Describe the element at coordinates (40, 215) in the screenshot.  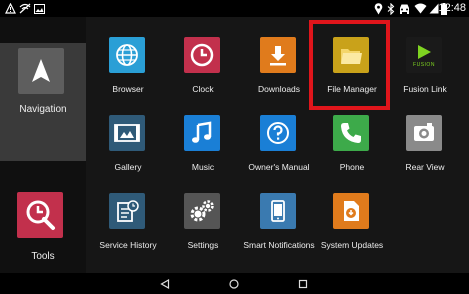
I see `tools-icon` at that location.